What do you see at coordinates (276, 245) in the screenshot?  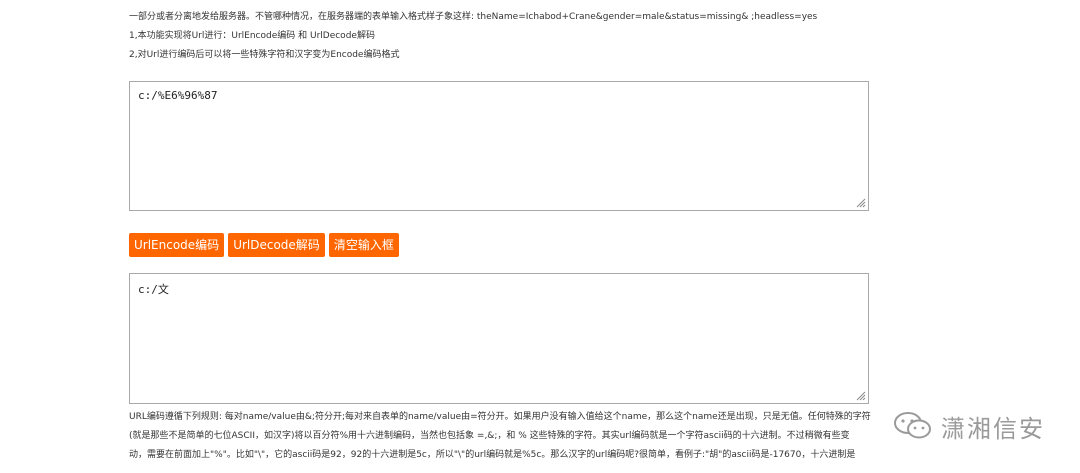 I see `urldecode-button: UrlDecode解码` at bounding box center [276, 245].